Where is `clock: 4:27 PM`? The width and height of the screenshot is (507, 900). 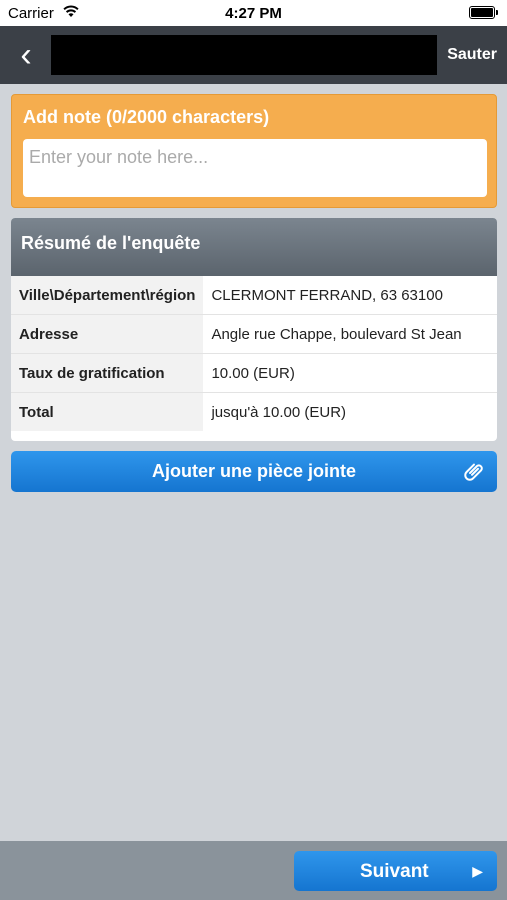
clock: 4:27 PM is located at coordinates (253, 13).